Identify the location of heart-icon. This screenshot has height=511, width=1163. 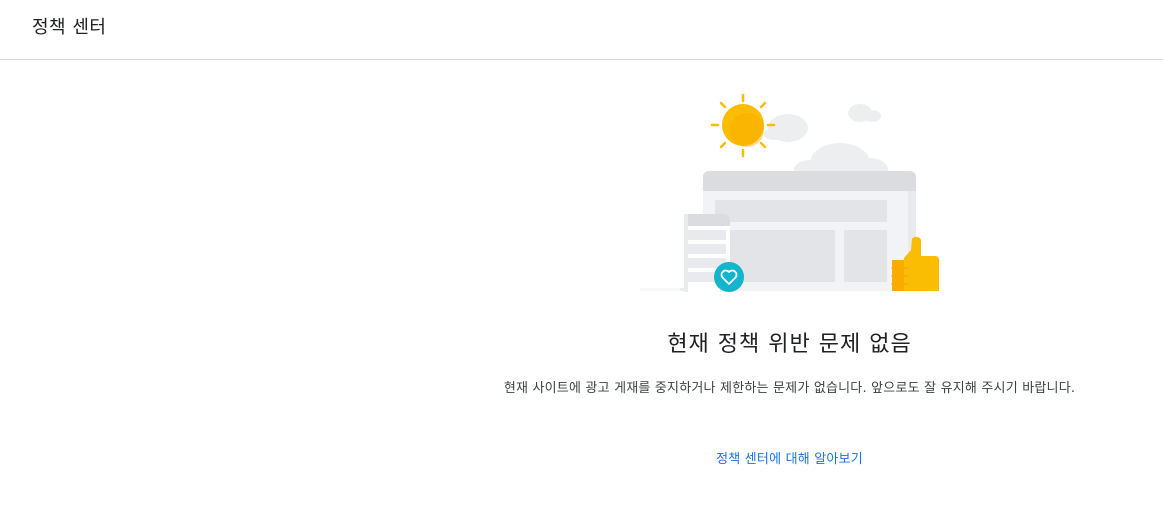
(729, 277).